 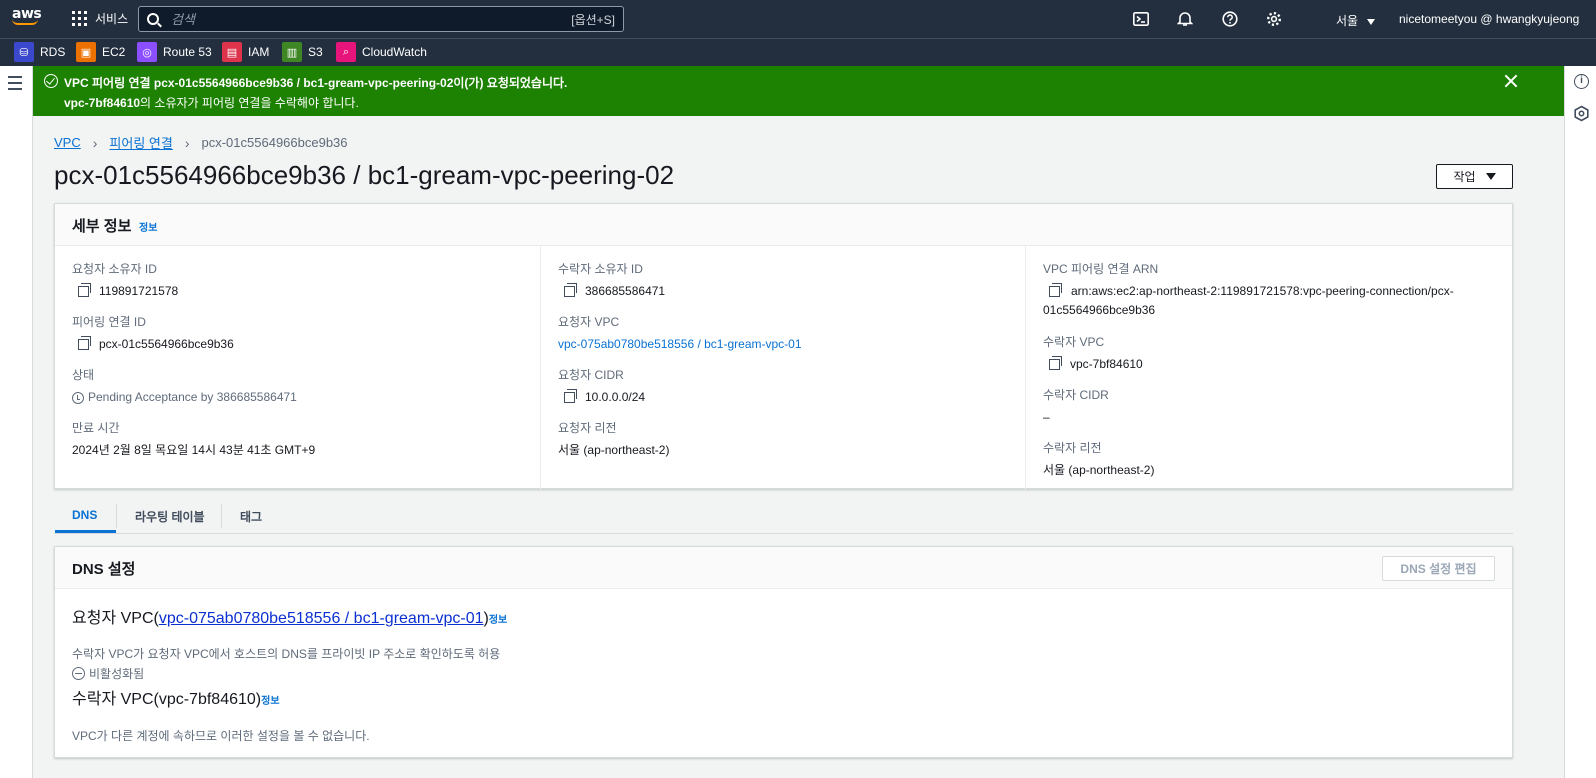 What do you see at coordinates (1581, 81) in the screenshot?
I see `info-panel-icon: i` at bounding box center [1581, 81].